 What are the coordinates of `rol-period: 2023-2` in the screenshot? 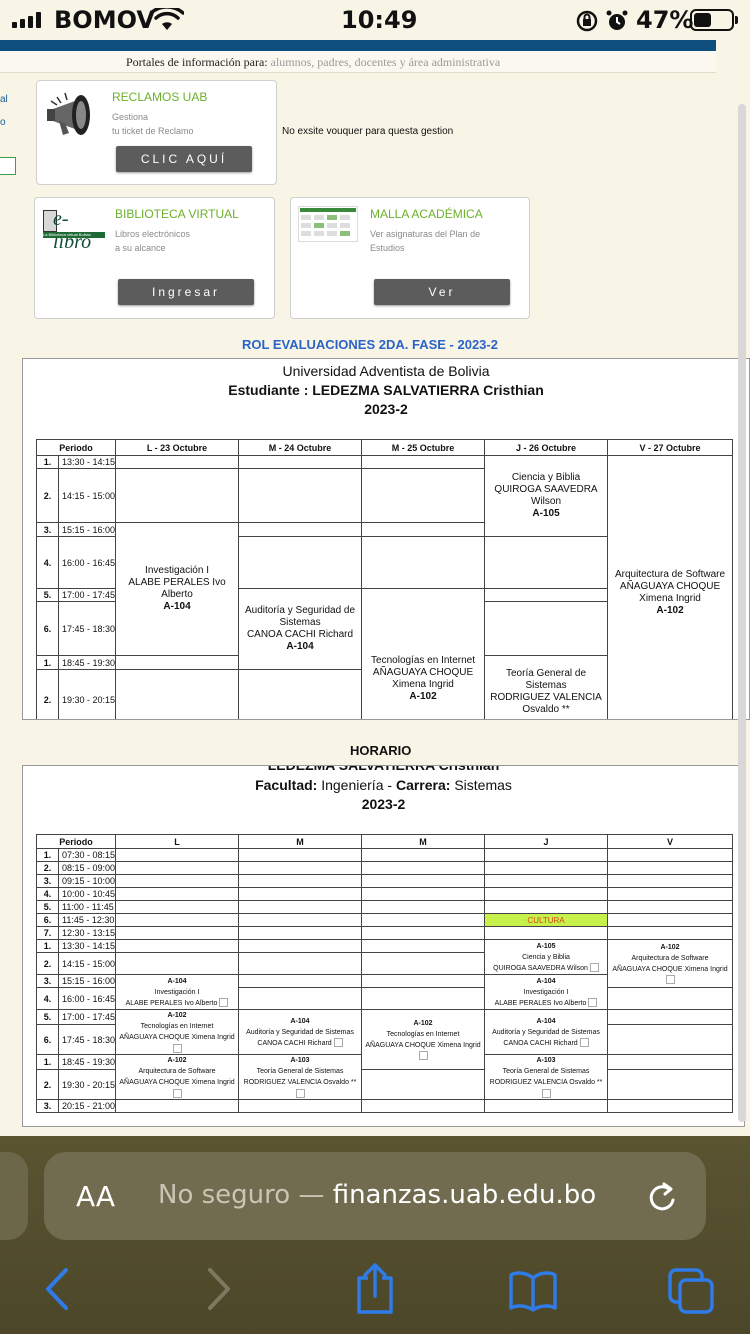 It's located at (386, 409).